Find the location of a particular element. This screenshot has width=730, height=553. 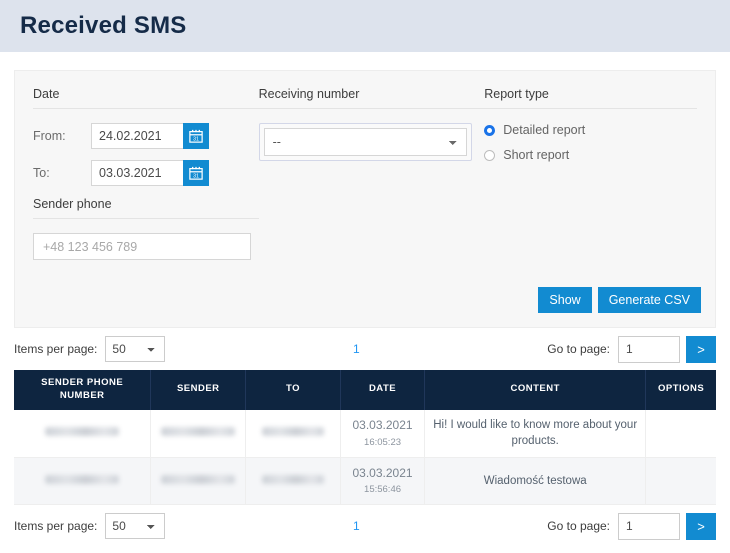

goto-page-group-bottom: Go to page: > is located at coordinates (631, 526).